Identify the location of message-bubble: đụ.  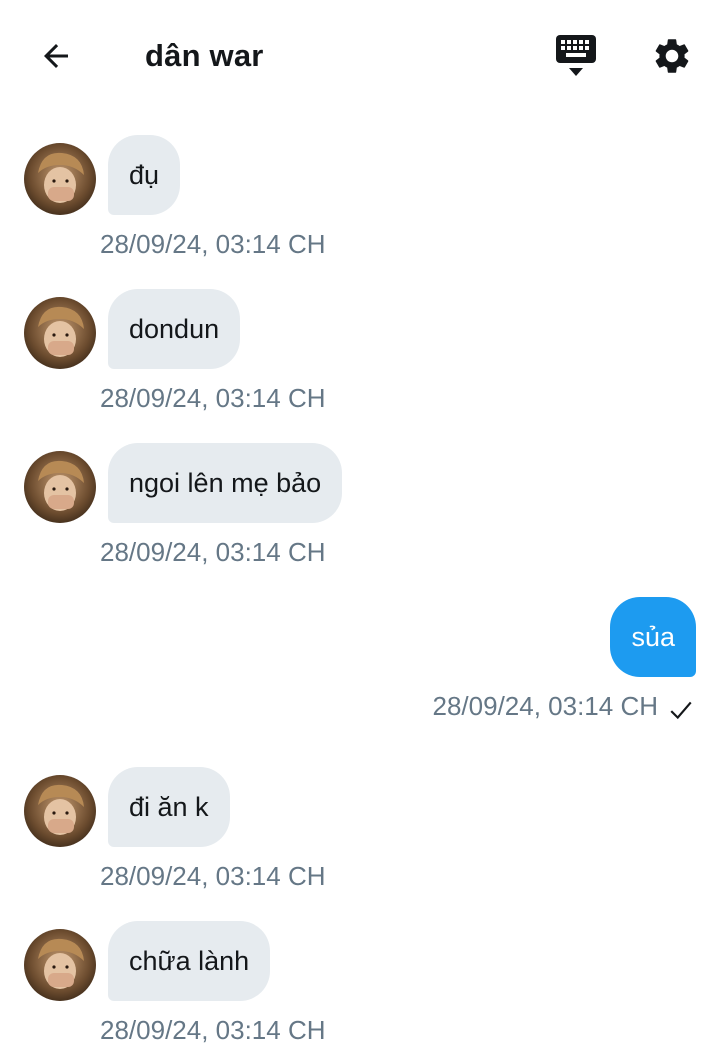
(144, 175).